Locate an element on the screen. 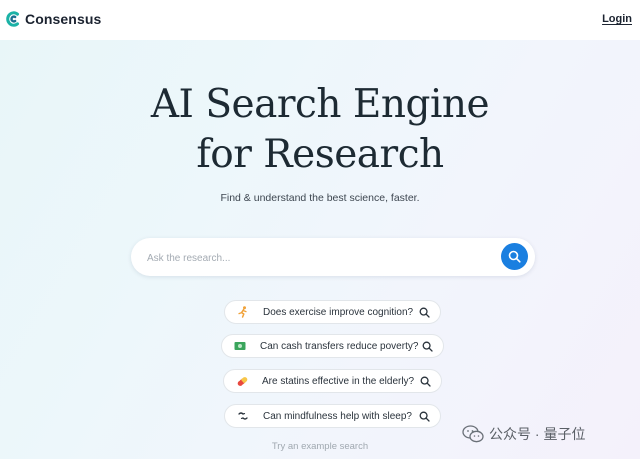 Image resolution: width=640 pixels, height=459 pixels. login-link: Login is located at coordinates (617, 19).